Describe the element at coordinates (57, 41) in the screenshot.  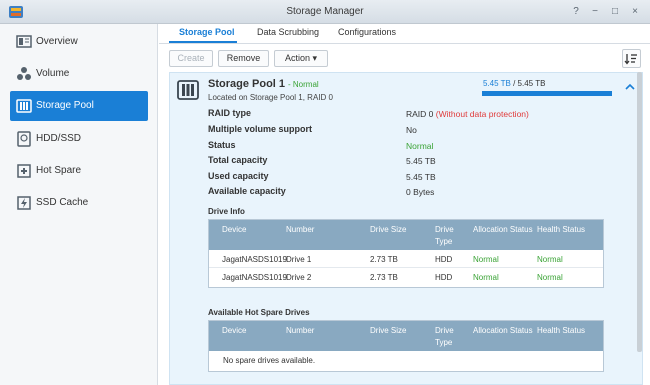
I see `sidebar-item-label: Overview` at that location.